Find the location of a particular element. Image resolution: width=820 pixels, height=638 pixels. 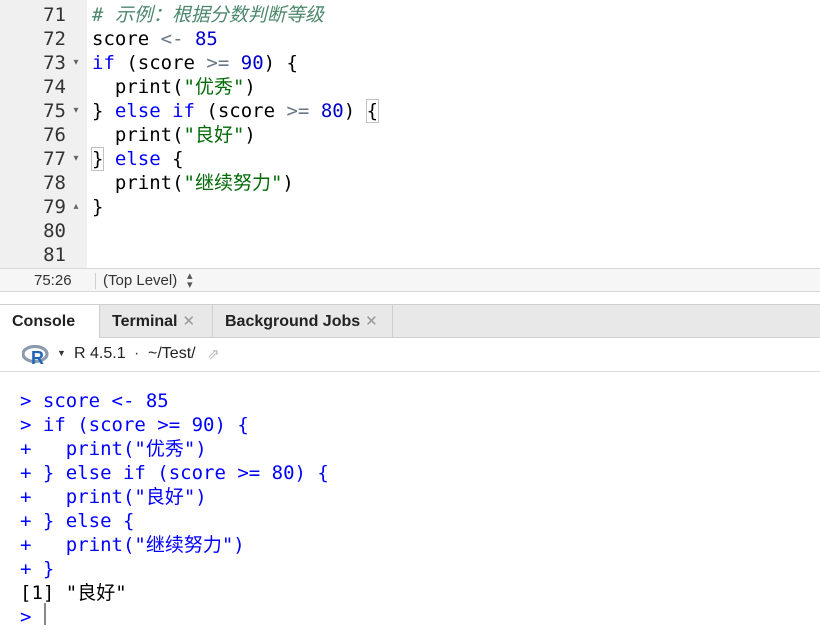

console-line: + } is located at coordinates (37, 569).